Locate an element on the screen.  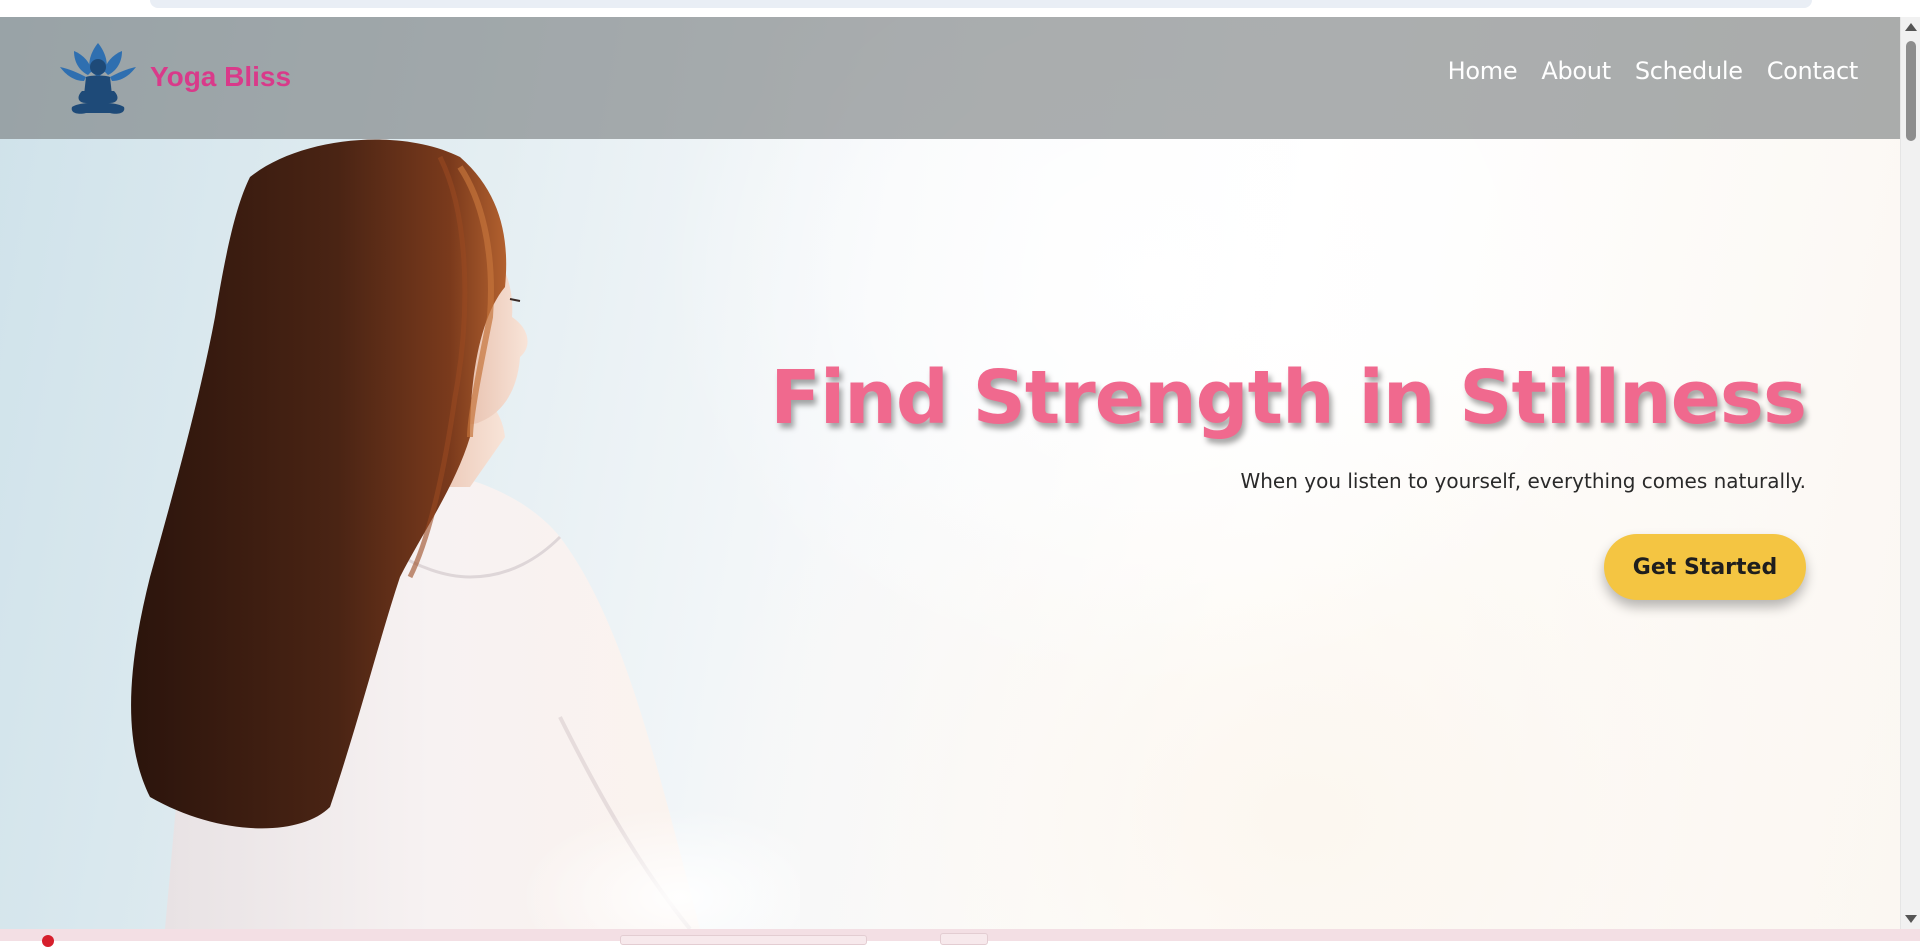
nav-schedule: Schedule is located at coordinates (1689, 71).